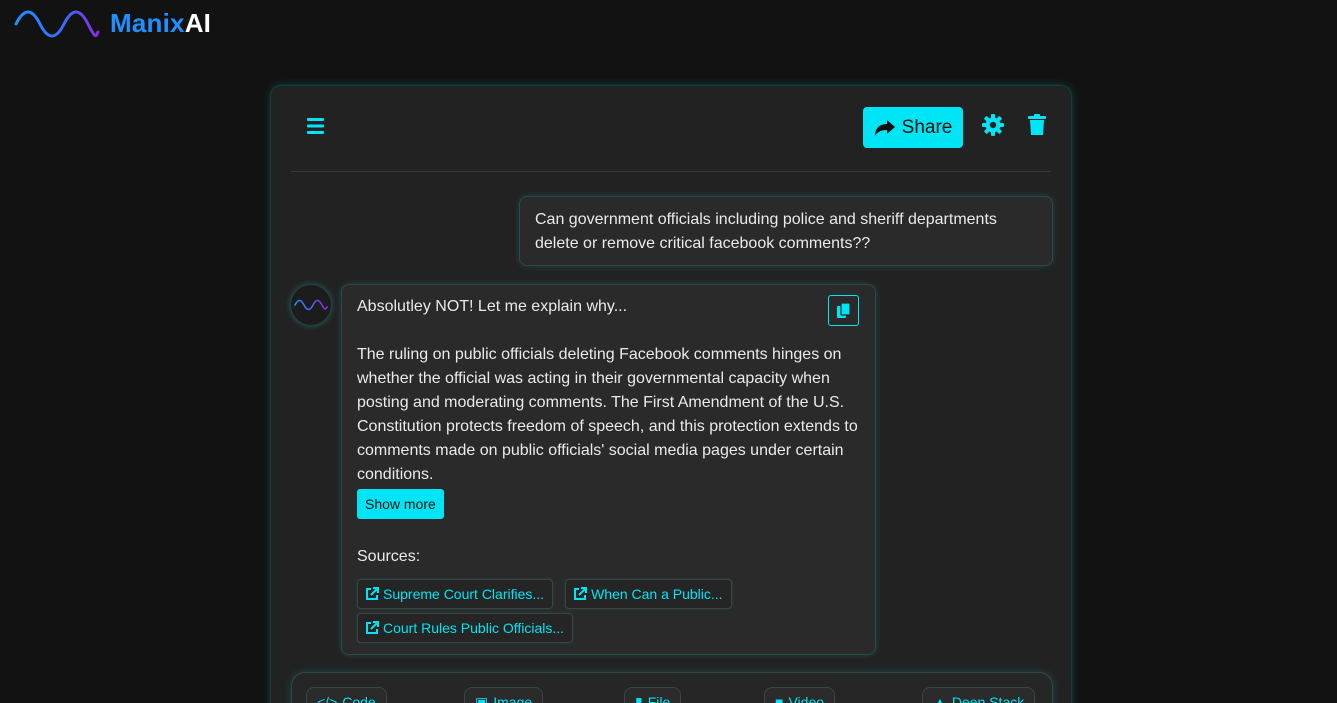  I want to click on file-icon: ▮, so click(639, 698).